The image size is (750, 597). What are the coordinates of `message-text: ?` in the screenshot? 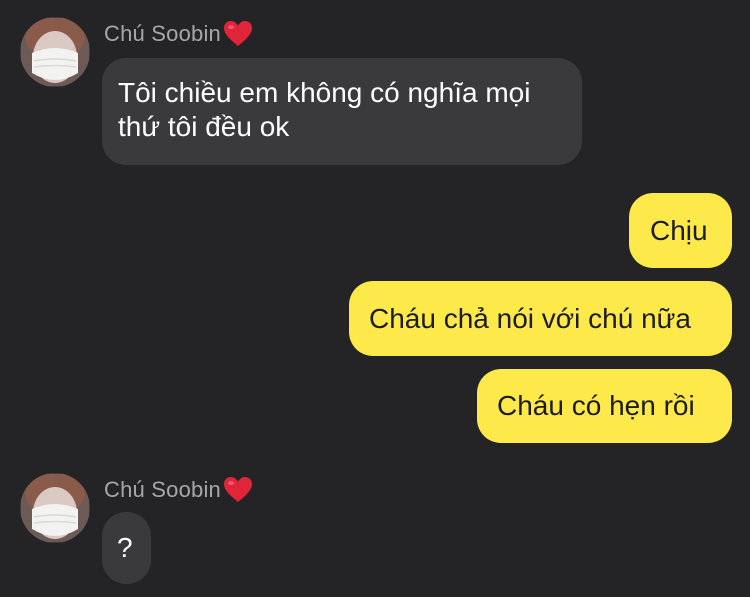 It's located at (125, 547).